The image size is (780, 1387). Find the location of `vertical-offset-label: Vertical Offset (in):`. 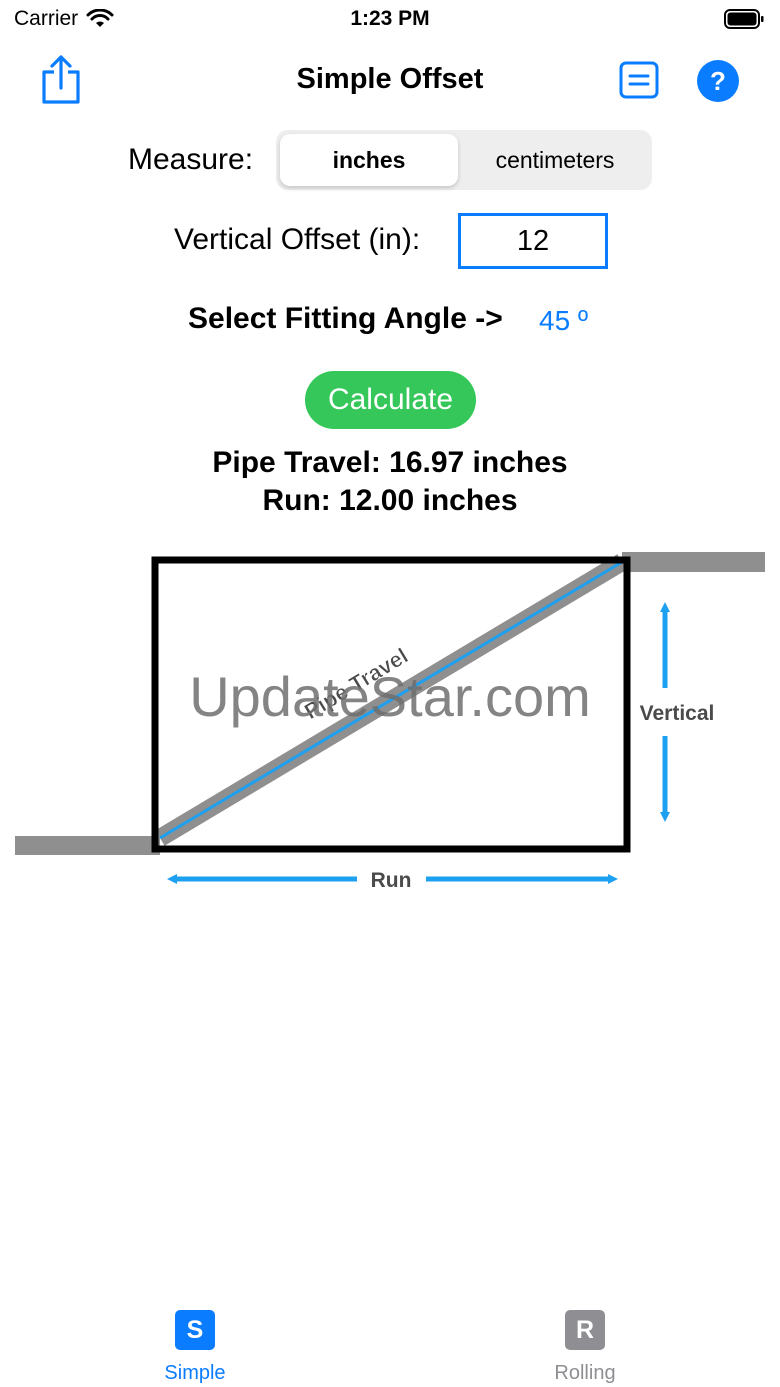

vertical-offset-label: Vertical Offset (in): is located at coordinates (297, 239).